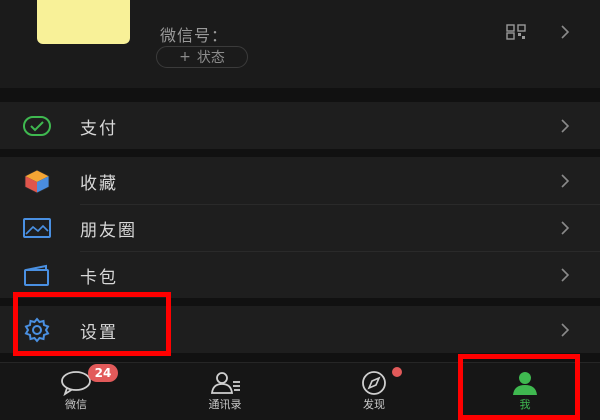 The height and width of the screenshot is (420, 600). What do you see at coordinates (374, 404) in the screenshot?
I see `tab-discover-label: 发现` at bounding box center [374, 404].